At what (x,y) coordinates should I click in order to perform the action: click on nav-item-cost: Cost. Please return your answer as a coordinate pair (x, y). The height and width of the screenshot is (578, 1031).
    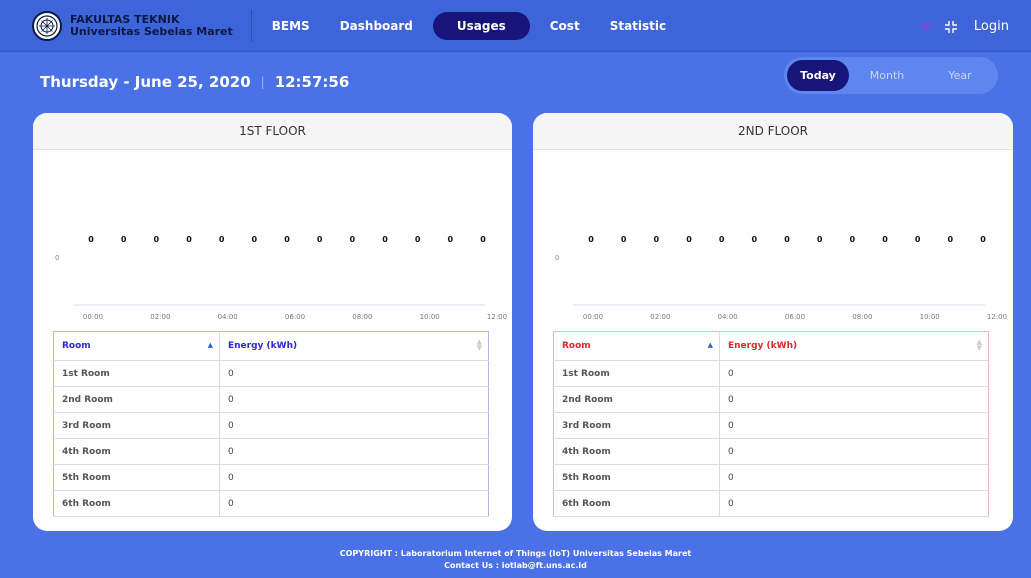
    Looking at the image, I should click on (565, 26).